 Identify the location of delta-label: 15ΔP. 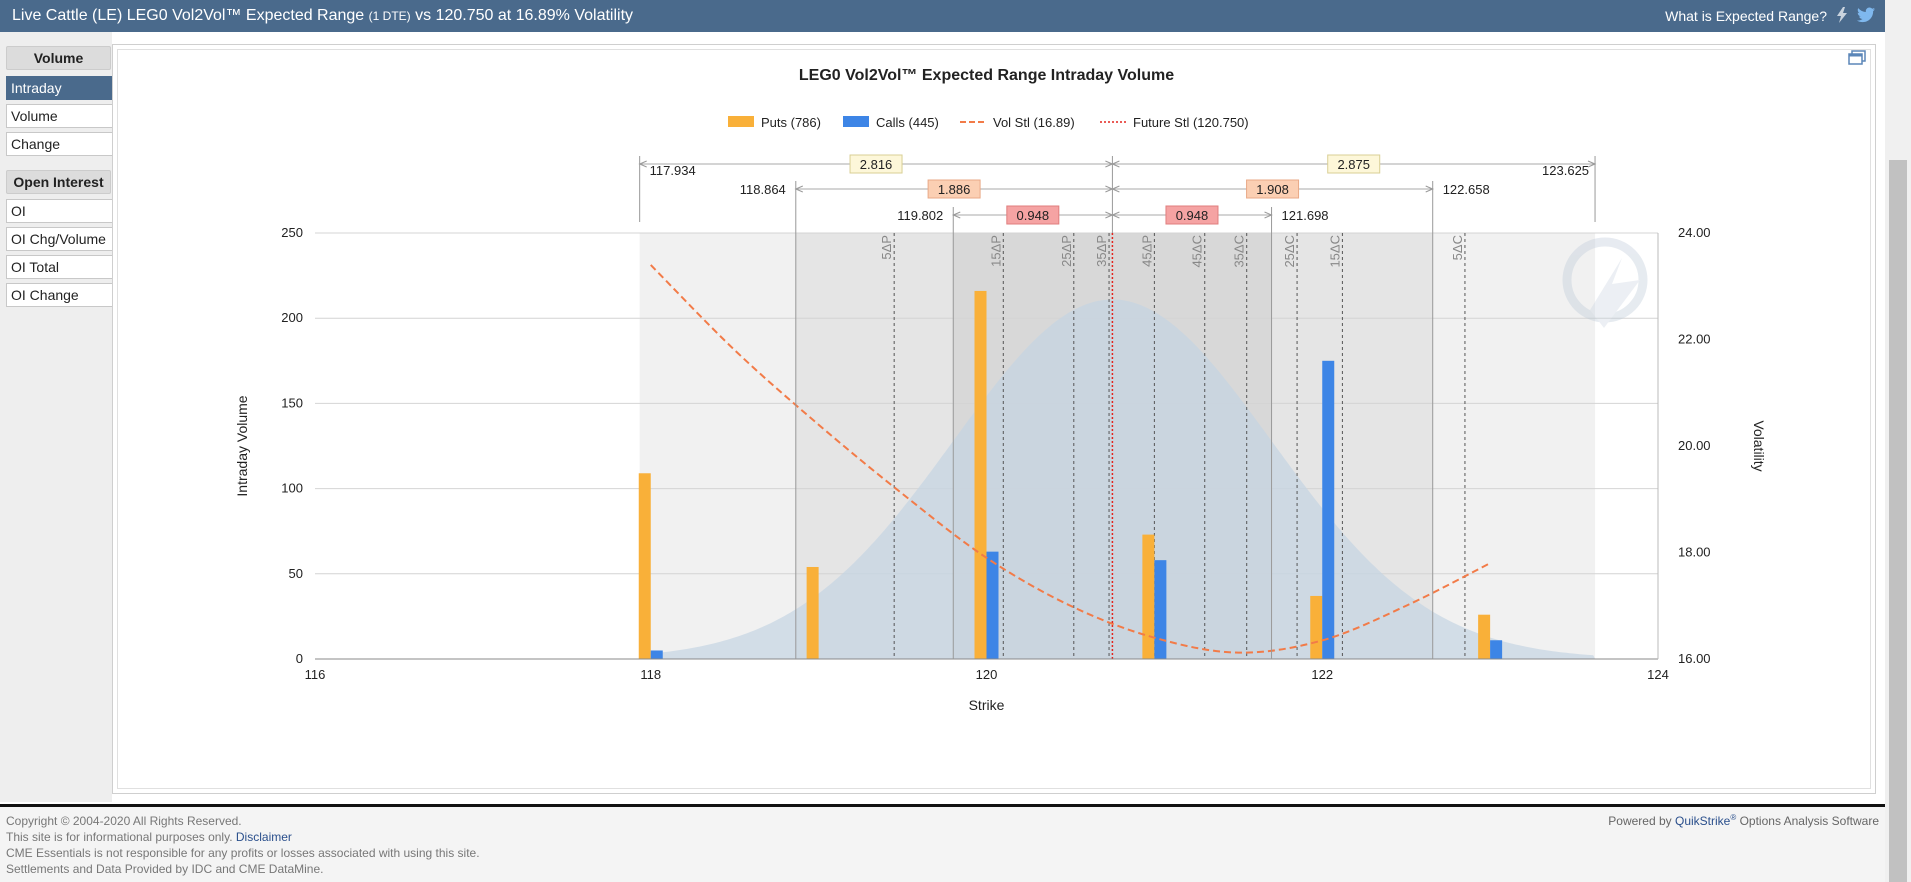
(995, 251).